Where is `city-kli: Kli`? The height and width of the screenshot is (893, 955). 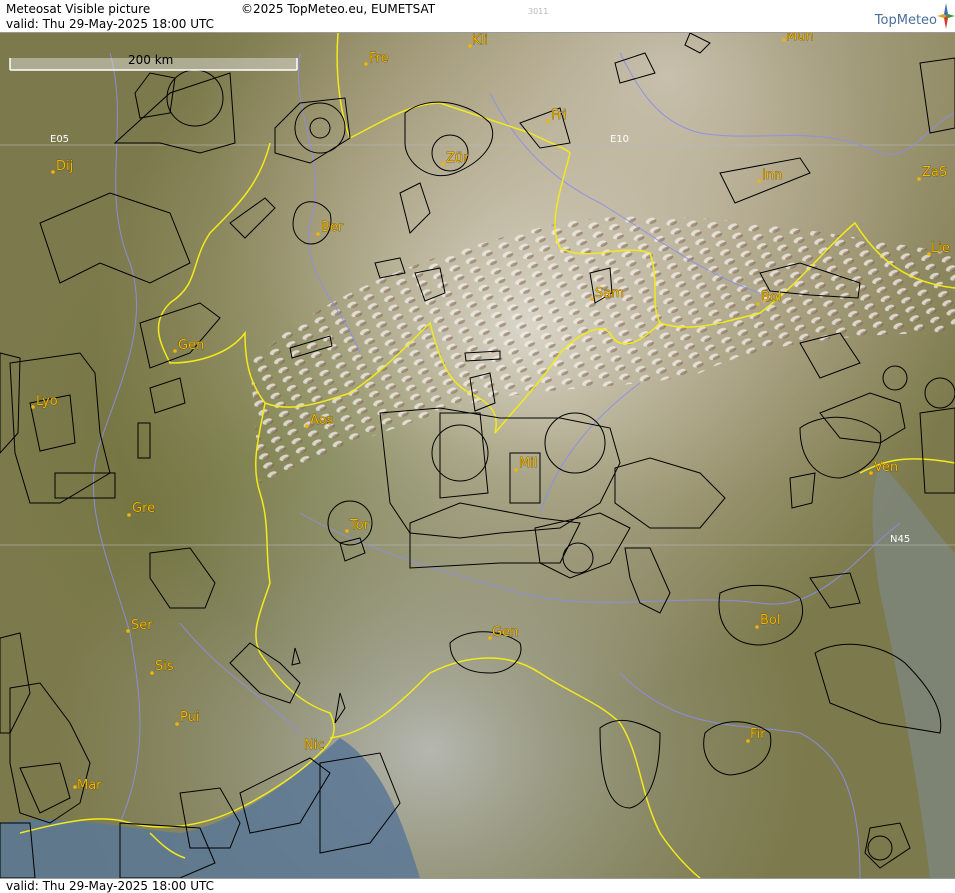
city-kli: Kli is located at coordinates (478, 40).